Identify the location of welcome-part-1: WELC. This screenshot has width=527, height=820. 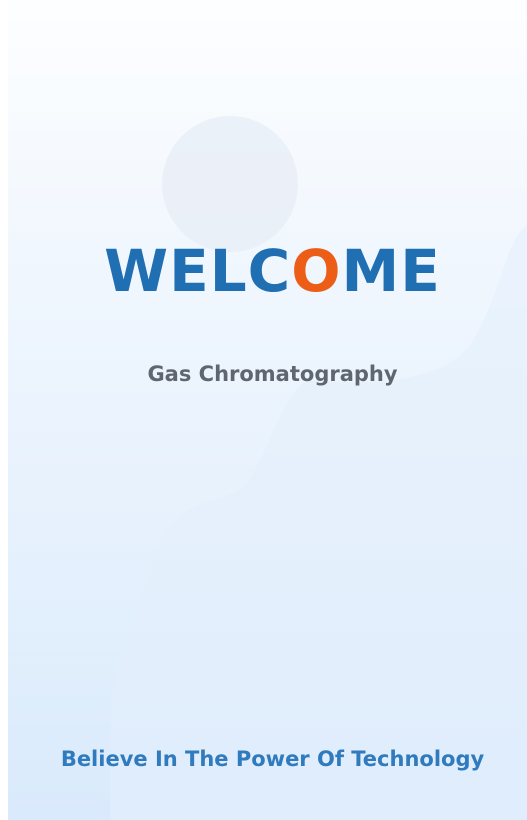
(198, 271).